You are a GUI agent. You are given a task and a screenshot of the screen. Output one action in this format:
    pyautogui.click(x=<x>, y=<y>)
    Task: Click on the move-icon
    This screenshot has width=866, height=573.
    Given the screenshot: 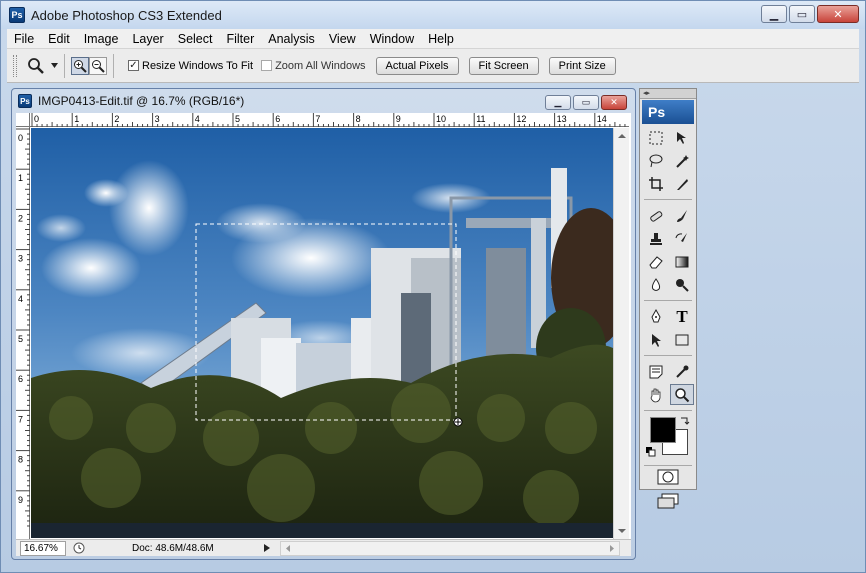 What is the action you would take?
    pyautogui.click(x=681, y=137)
    